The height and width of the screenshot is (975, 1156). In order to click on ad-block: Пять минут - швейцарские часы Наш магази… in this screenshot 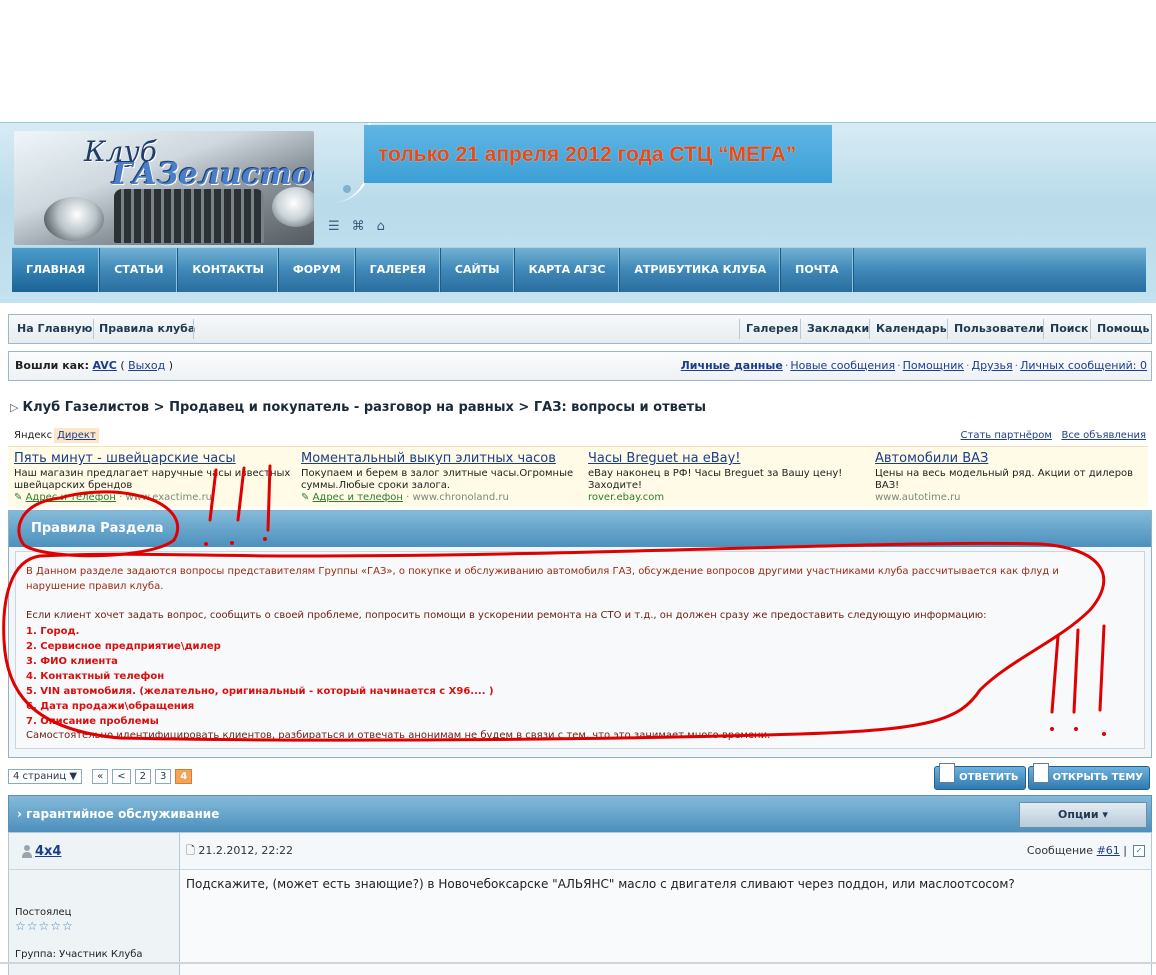, I will do `click(578, 476)`.